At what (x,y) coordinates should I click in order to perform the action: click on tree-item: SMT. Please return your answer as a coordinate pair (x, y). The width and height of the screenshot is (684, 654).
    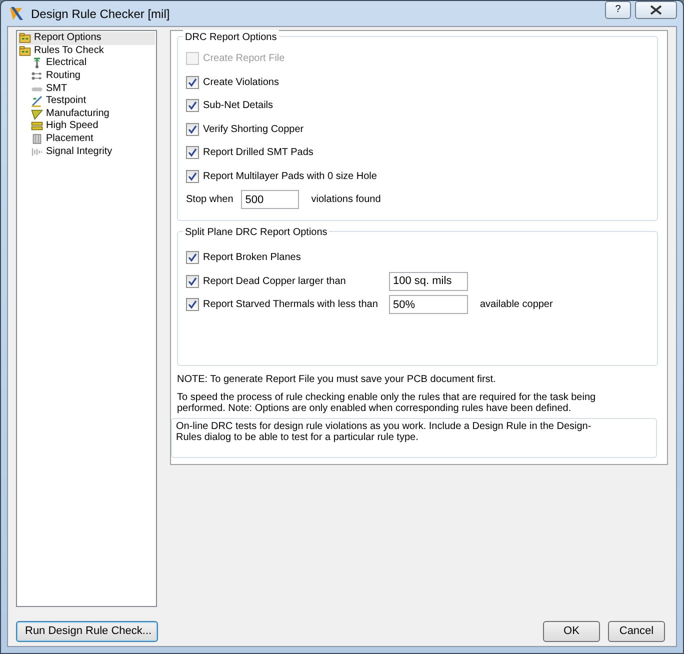
    Looking at the image, I should click on (86, 88).